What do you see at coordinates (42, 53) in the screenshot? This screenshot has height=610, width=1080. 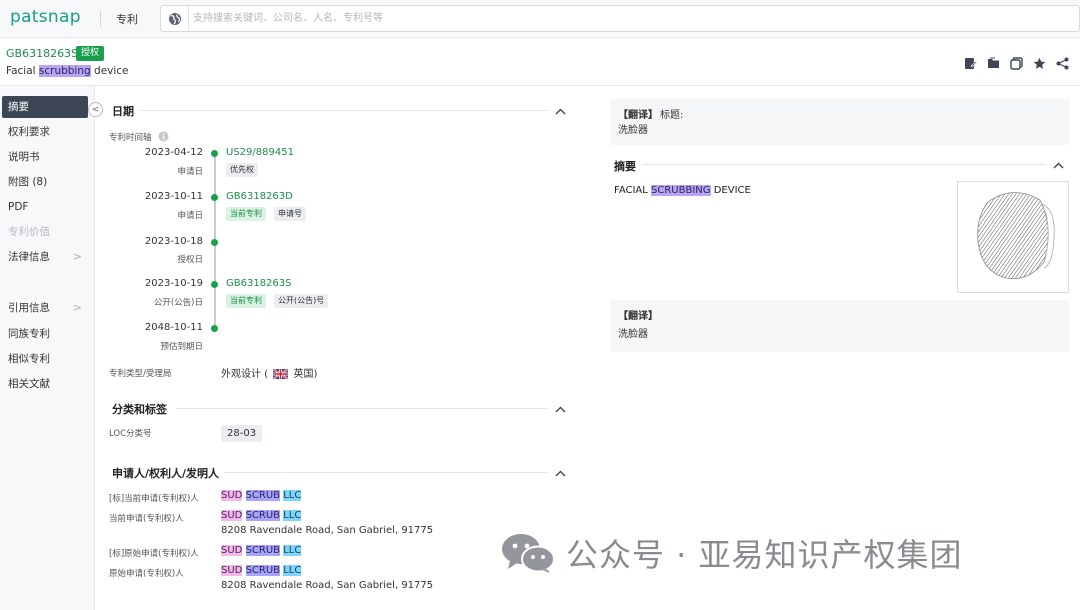 I see `patent-number: GB6318263S` at bounding box center [42, 53].